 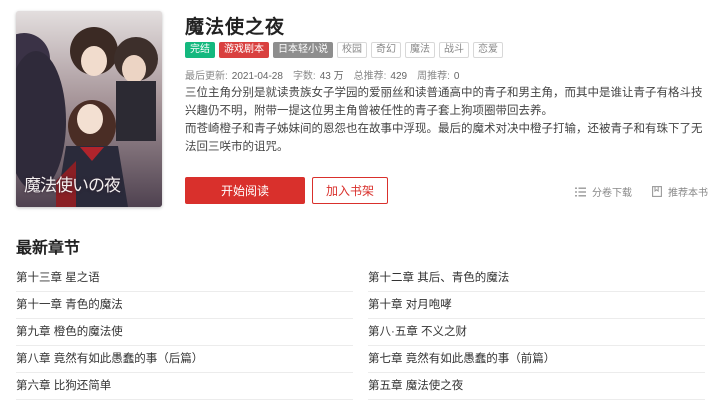 I want to click on tag-item: 战斗, so click(x=454, y=50).